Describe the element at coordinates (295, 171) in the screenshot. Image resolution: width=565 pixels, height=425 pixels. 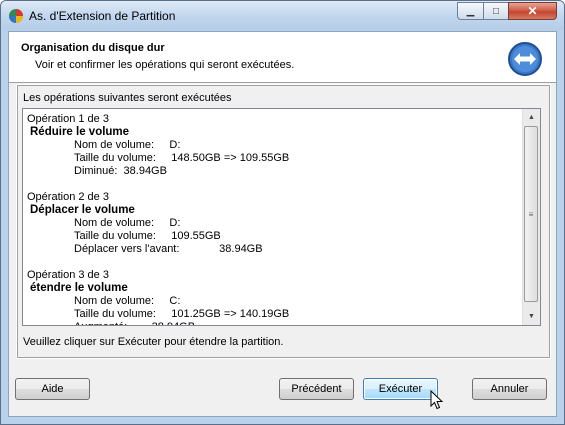
I see `operation-detail-row: Diminué: 38.94GB` at that location.